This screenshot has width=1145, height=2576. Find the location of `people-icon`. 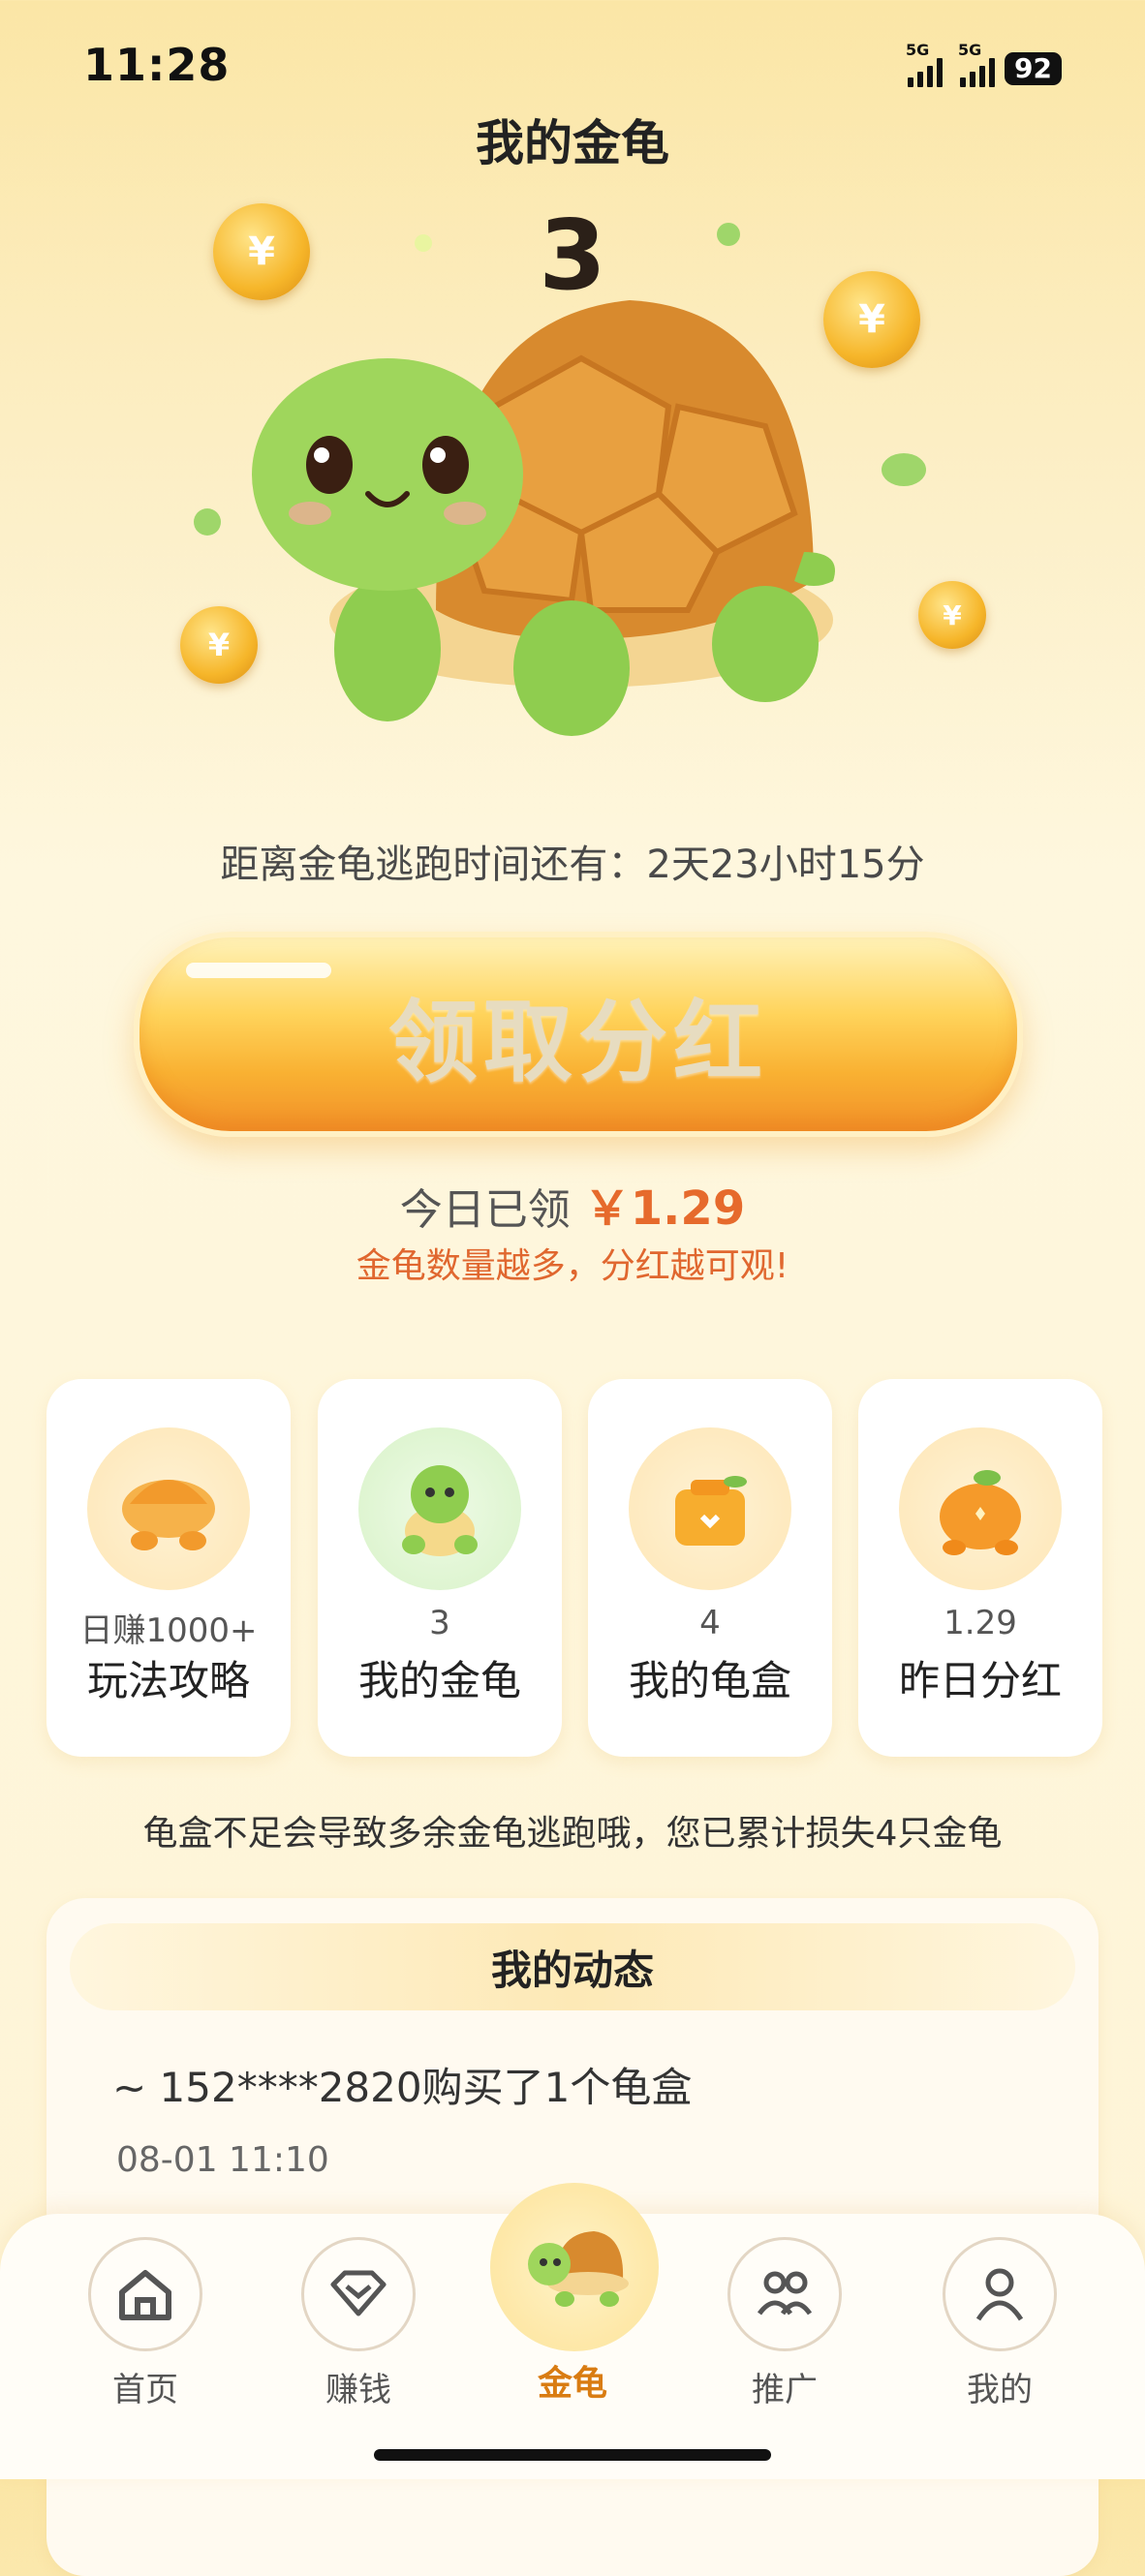

people-icon is located at coordinates (784, 2294).